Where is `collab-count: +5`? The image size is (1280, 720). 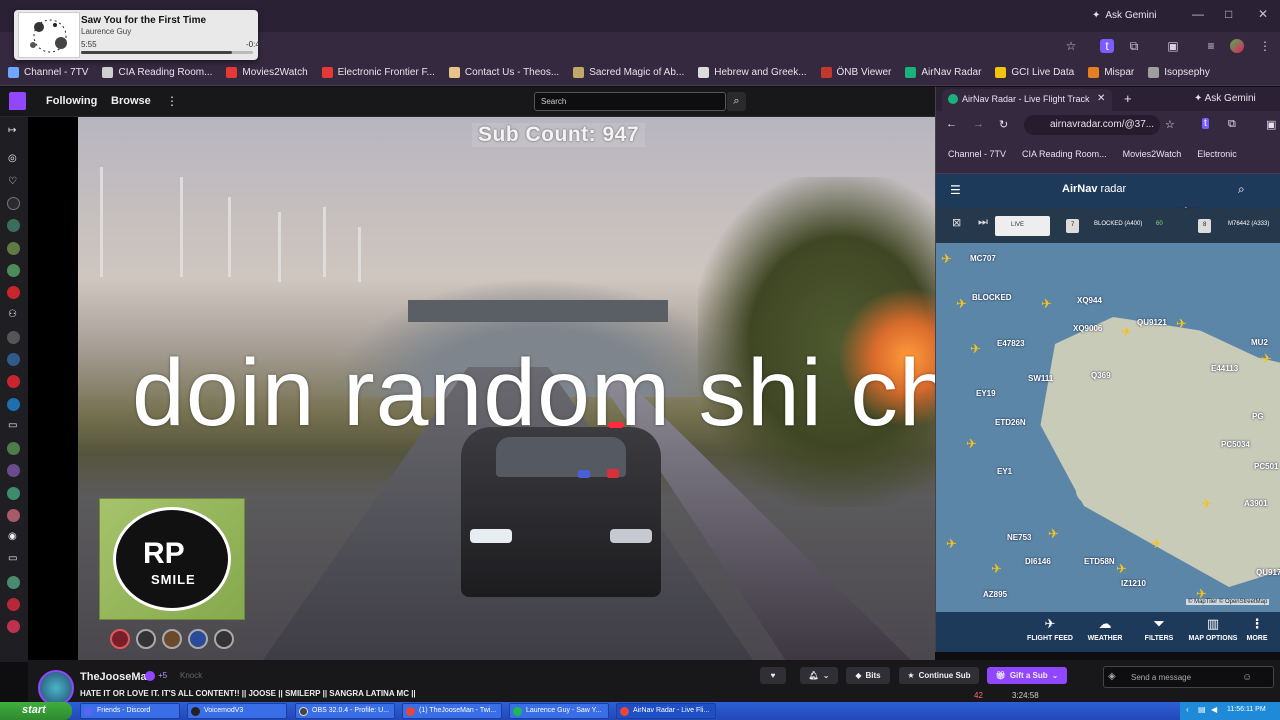 collab-count: +5 is located at coordinates (162, 675).